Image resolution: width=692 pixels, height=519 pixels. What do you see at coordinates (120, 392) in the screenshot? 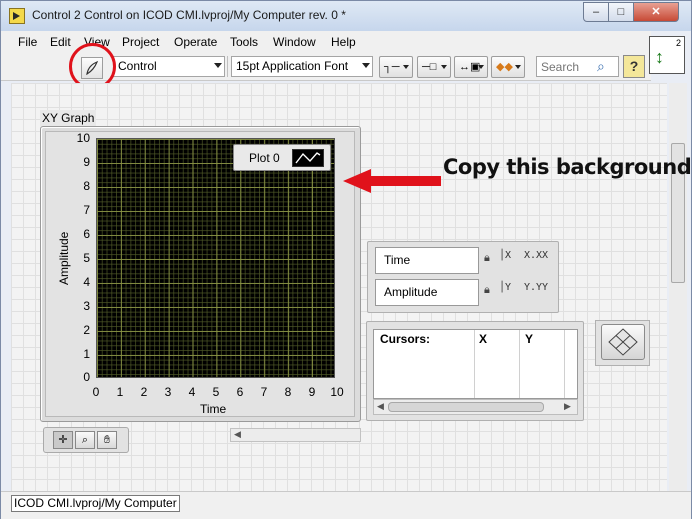
I see `x-tick-label: 1` at bounding box center [120, 392].